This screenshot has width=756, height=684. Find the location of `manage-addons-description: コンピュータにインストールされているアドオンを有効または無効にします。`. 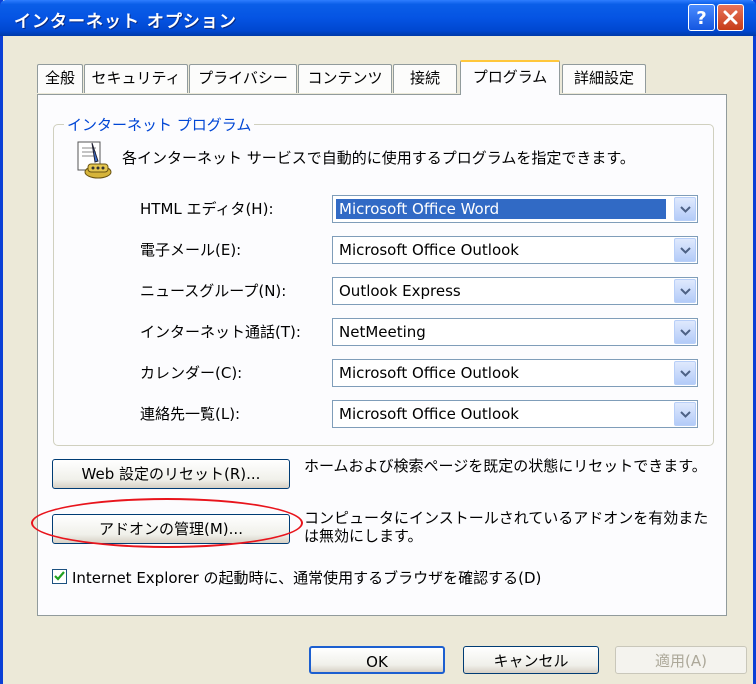

manage-addons-description: コンピュータにインストールされているアドオンを有効または無効にします。 is located at coordinates (506, 527).